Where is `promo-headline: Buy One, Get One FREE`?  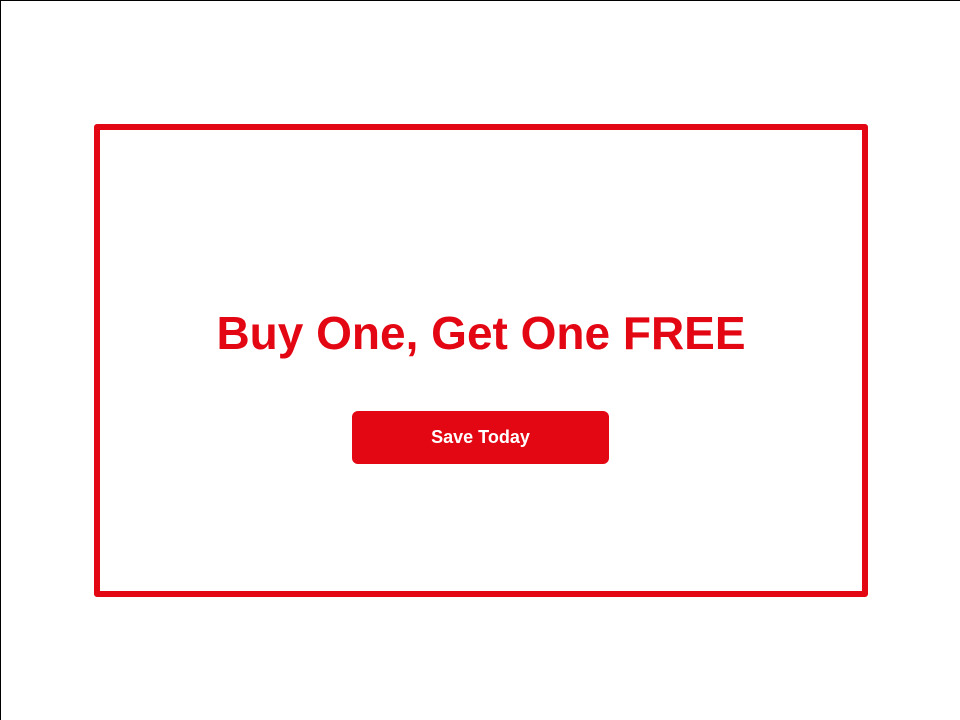
promo-headline: Buy One, Get One FREE is located at coordinates (481, 333).